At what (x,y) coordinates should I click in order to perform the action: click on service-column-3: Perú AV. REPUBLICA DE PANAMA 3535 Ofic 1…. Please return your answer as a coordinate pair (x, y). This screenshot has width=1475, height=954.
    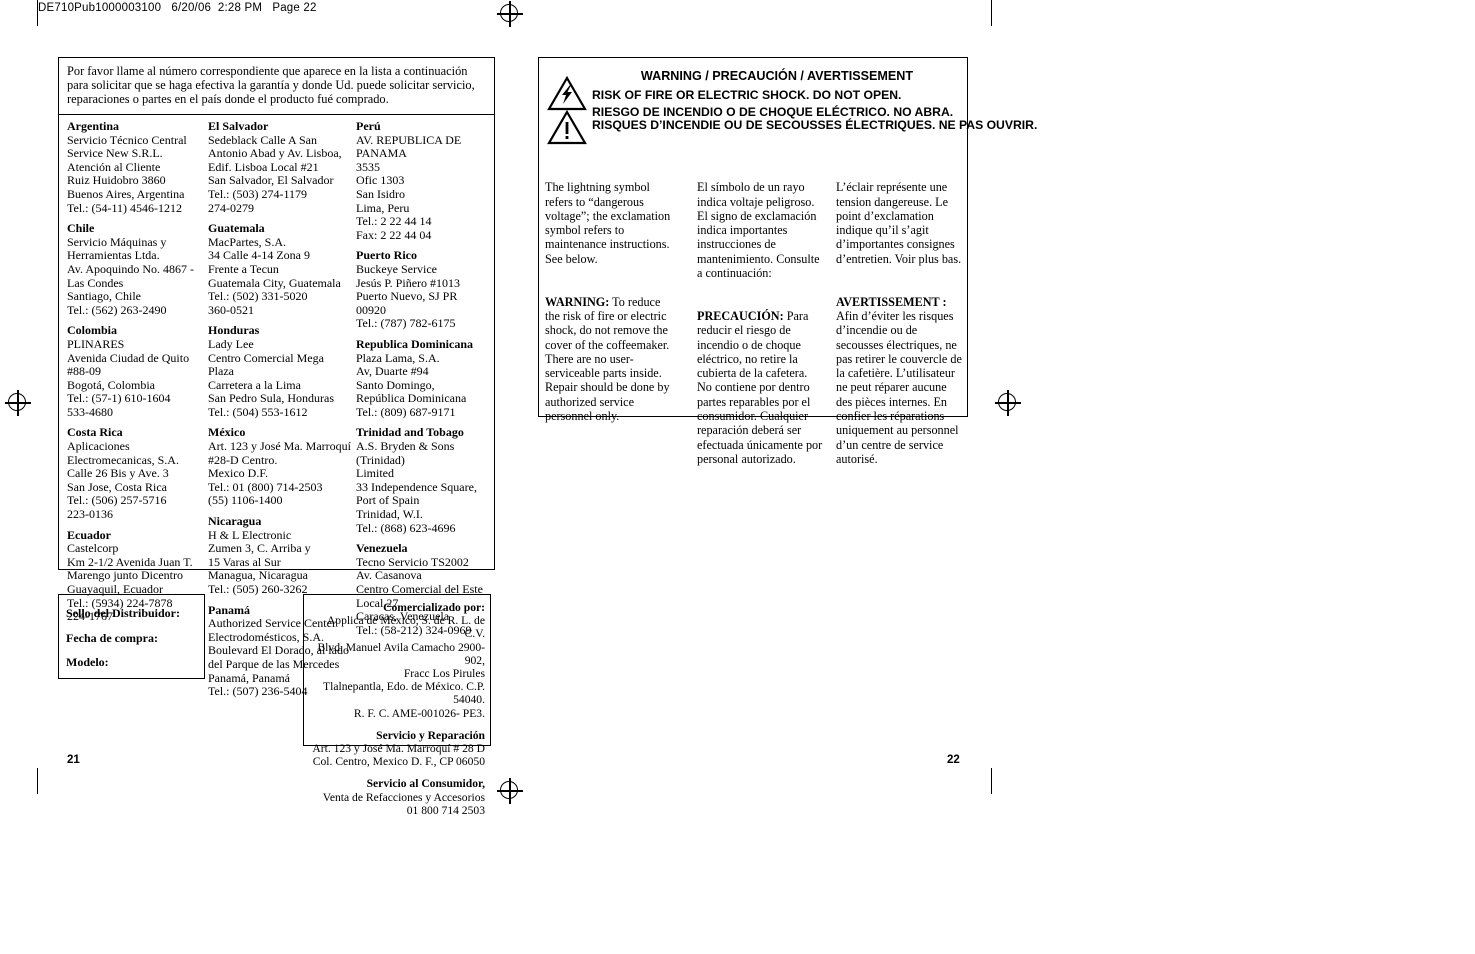
    Looking at the image, I should click on (421, 378).